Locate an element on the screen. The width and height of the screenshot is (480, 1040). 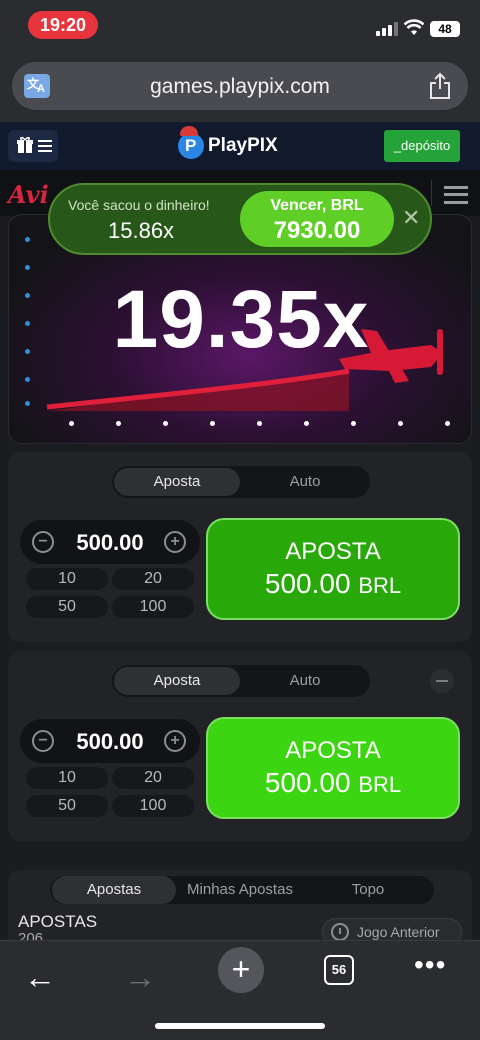
back-arrow-icon: ← is located at coordinates (40, 977).